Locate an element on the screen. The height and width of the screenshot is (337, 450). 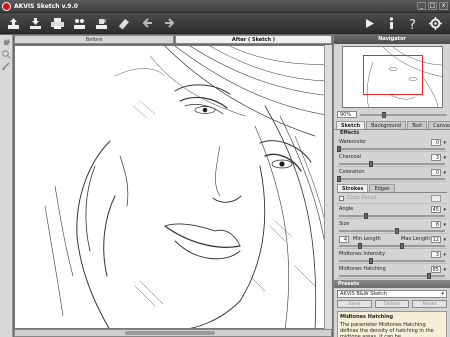
eraser-icon is located at coordinates (123, 23).